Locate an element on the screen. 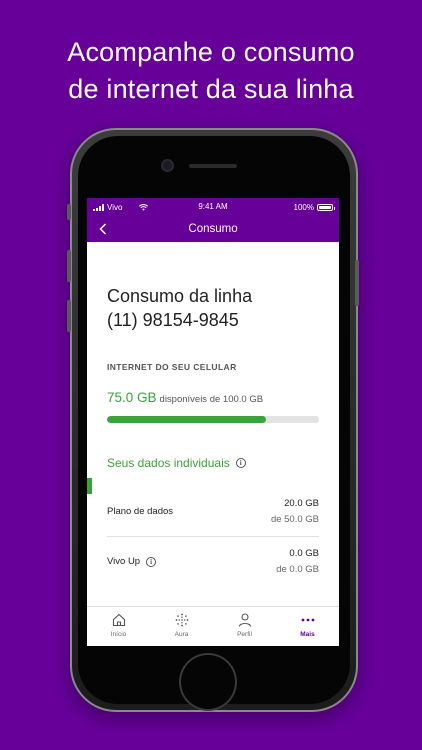 This screenshot has width=422, height=750. available-total: disponíveis de 100.0 GB is located at coordinates (211, 399).